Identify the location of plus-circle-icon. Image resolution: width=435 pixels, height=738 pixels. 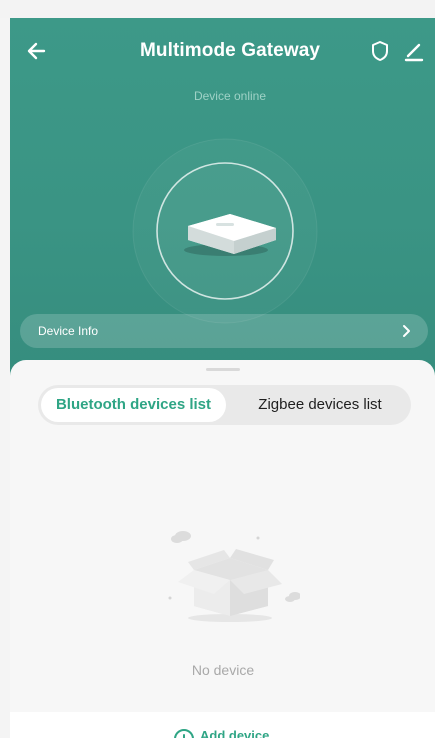
(184, 733).